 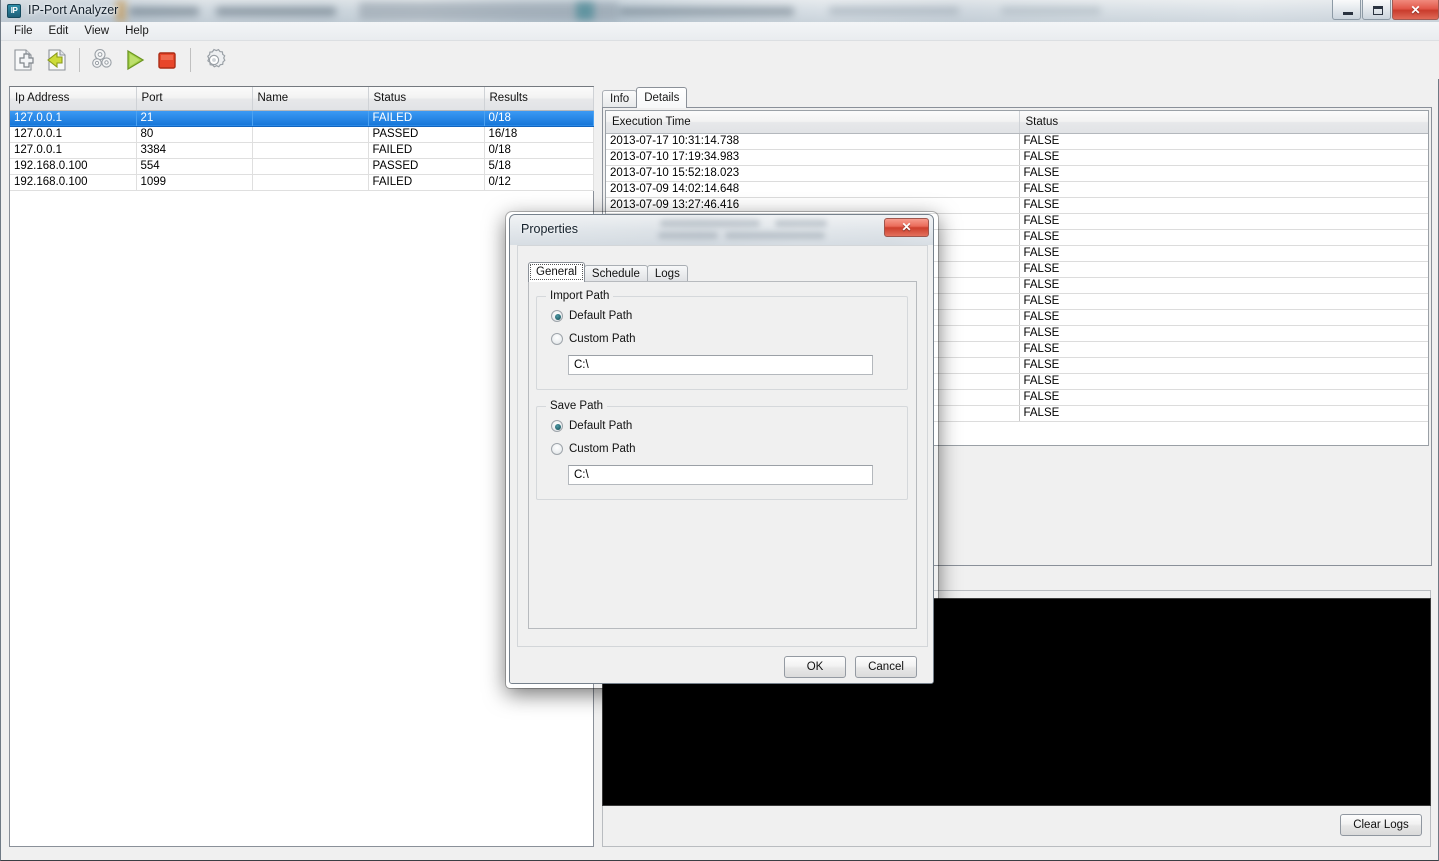 What do you see at coordinates (194, 166) in the screenshot?
I see `cell-port: 554` at bounding box center [194, 166].